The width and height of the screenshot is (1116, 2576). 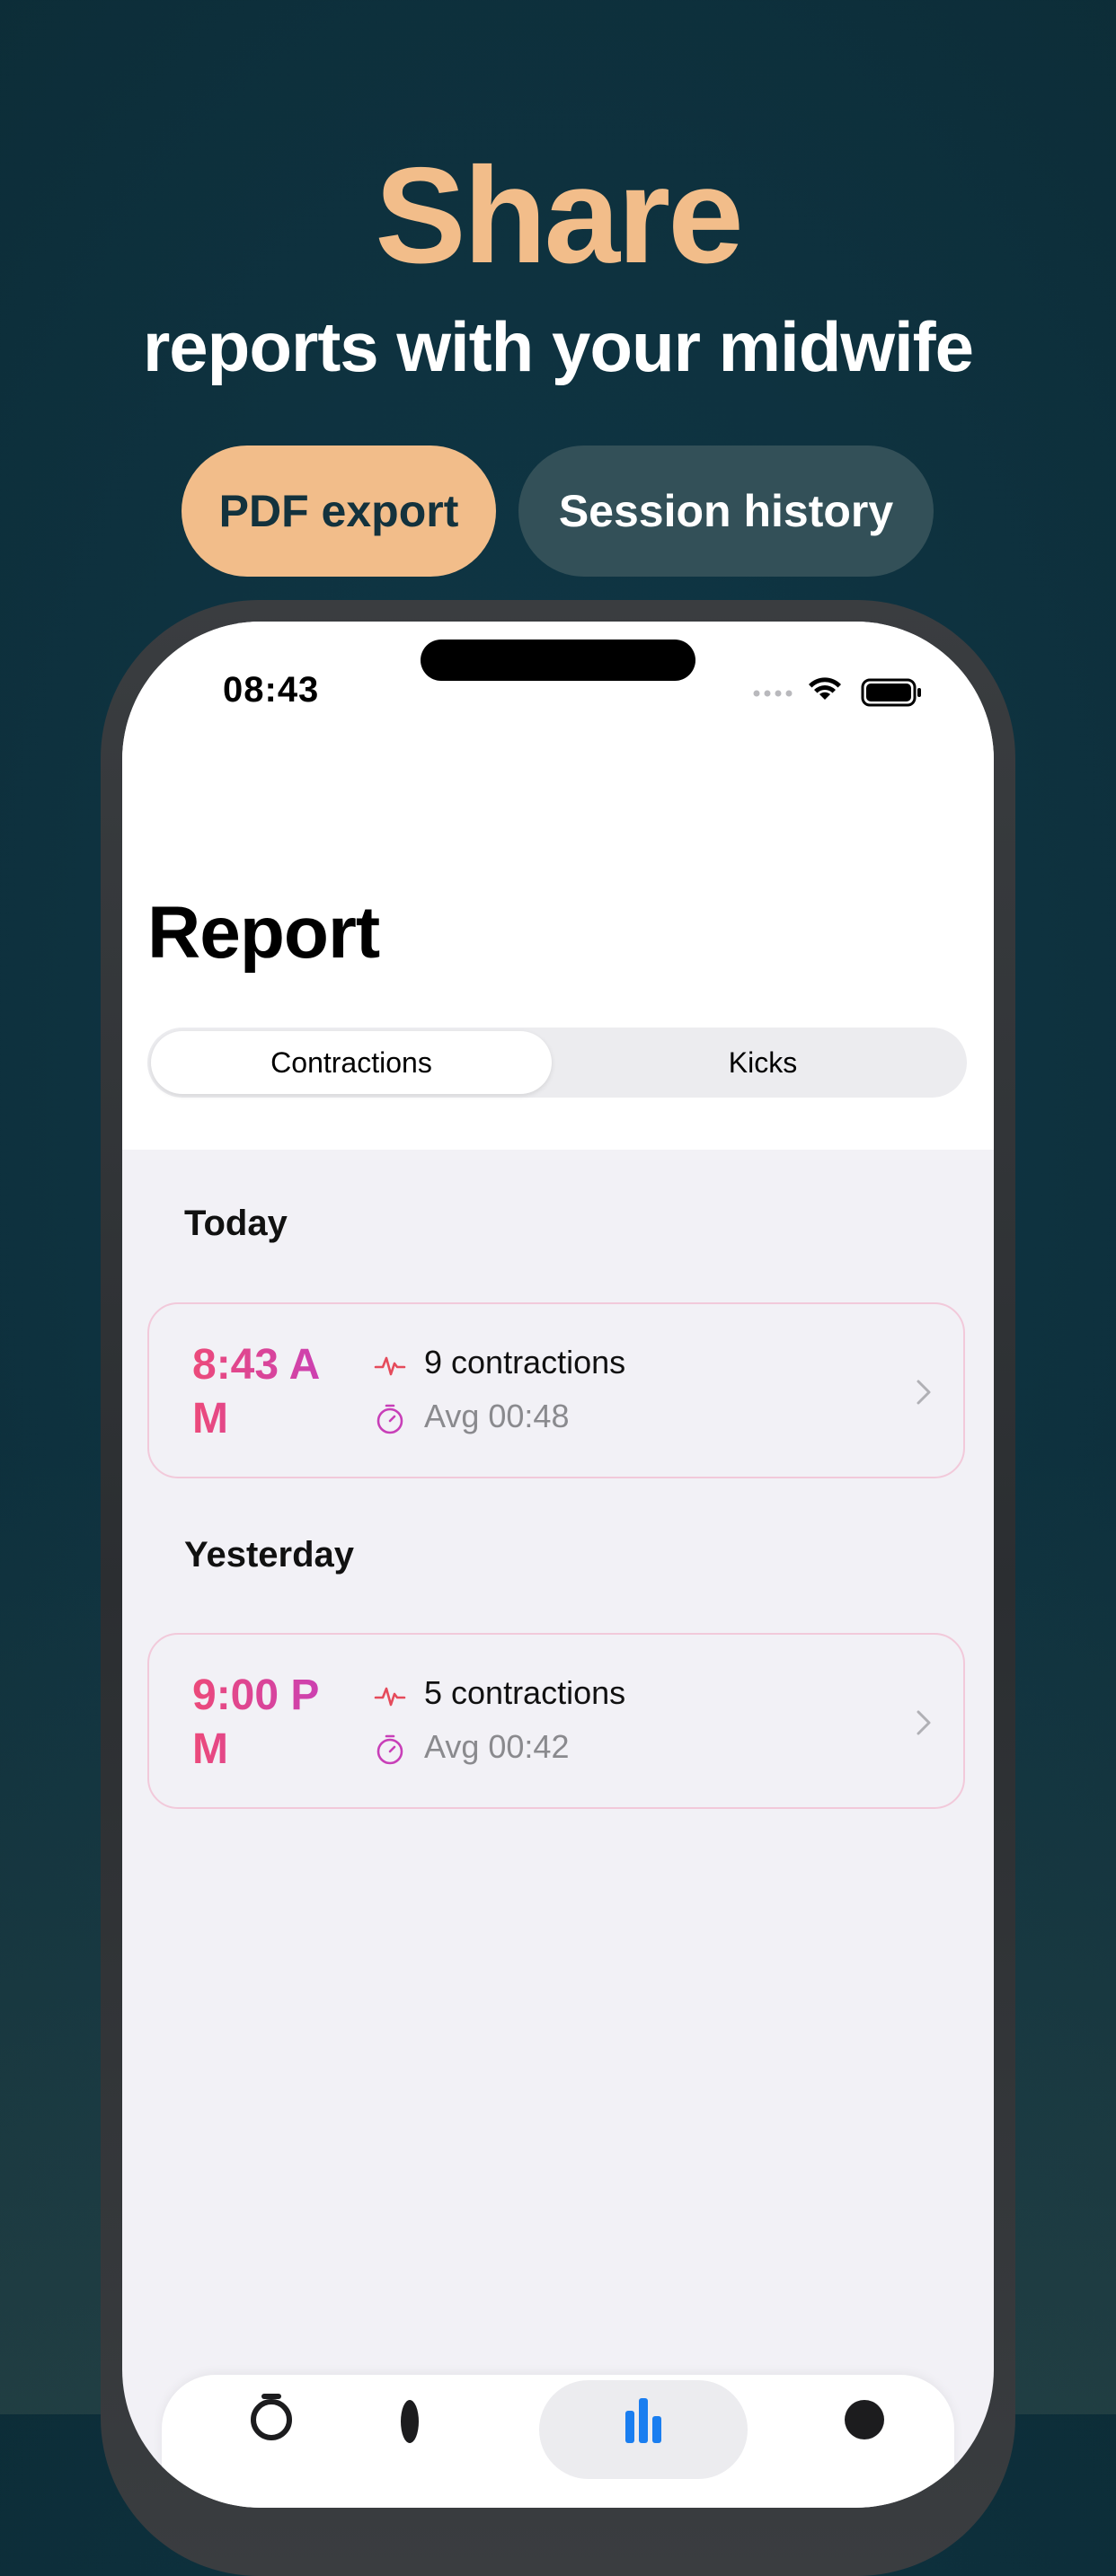 What do you see at coordinates (339, 511) in the screenshot?
I see `pdf-export-pill: PDF export` at bounding box center [339, 511].